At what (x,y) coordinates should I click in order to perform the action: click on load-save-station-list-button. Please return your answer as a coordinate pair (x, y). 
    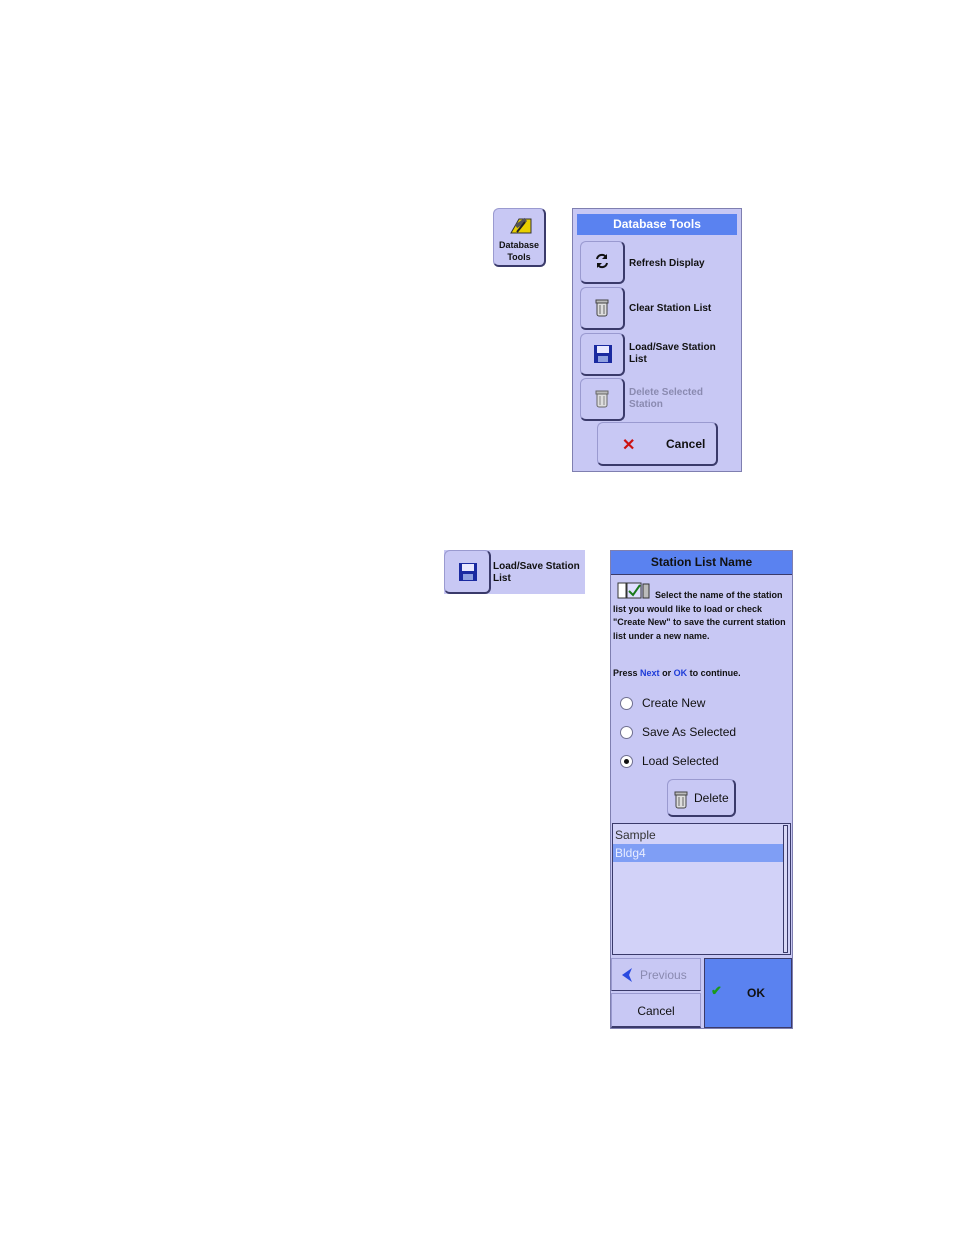
    Looking at the image, I should click on (602, 354).